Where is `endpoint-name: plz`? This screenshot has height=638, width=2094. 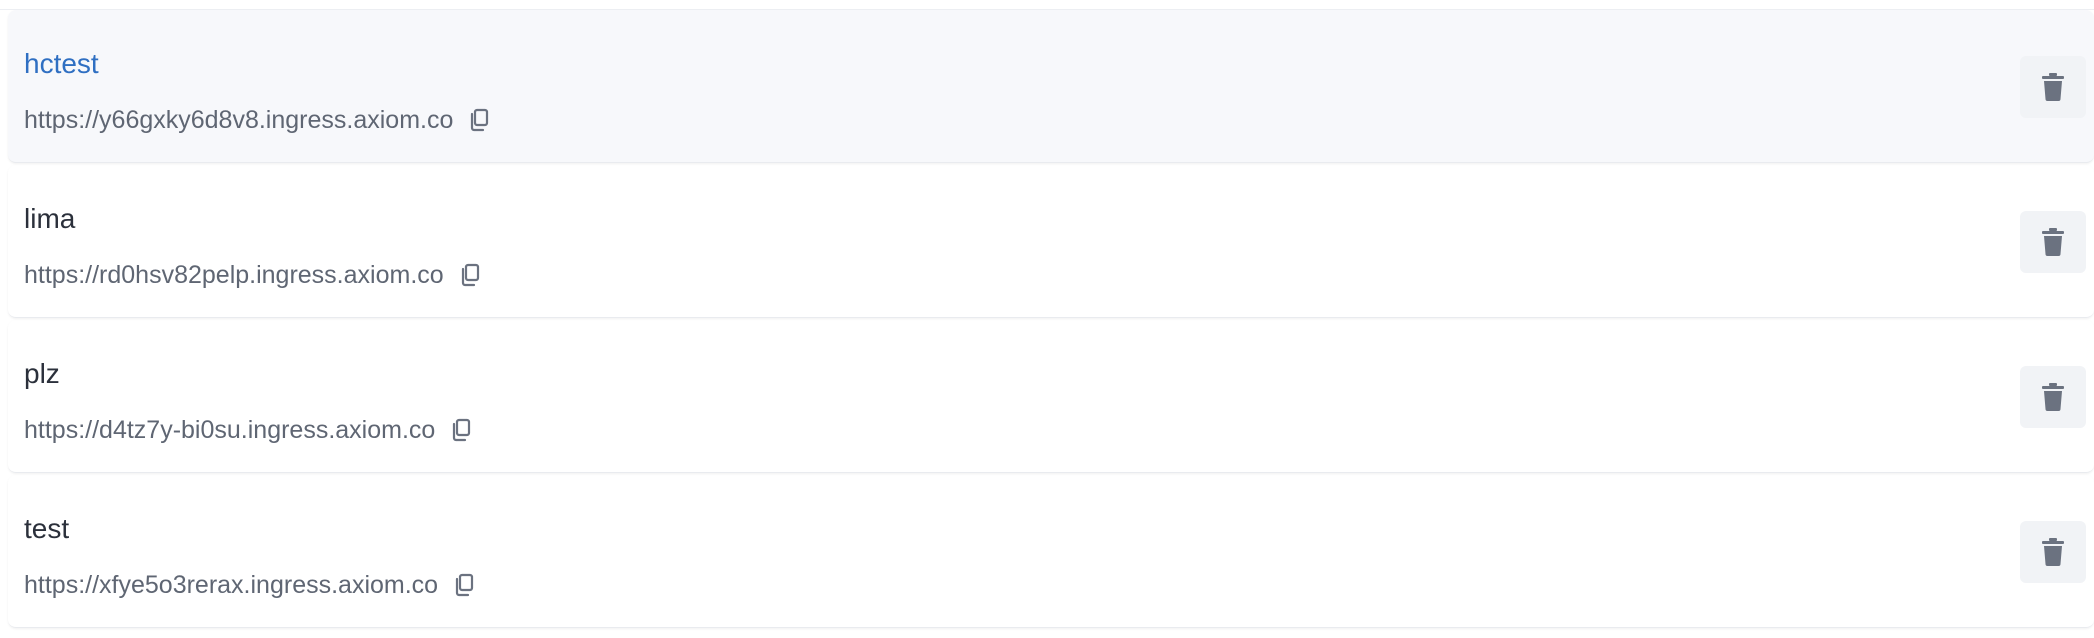
endpoint-name: plz is located at coordinates (42, 374).